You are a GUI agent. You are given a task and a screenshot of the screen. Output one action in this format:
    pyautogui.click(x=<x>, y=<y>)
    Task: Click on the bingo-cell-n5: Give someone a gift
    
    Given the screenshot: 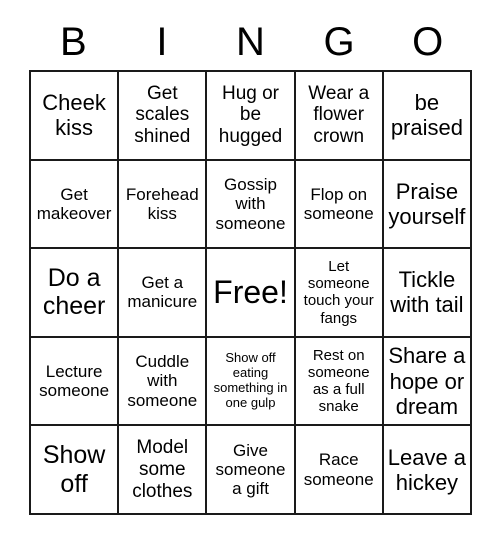 What is the action you would take?
    pyautogui.click(x=251, y=470)
    